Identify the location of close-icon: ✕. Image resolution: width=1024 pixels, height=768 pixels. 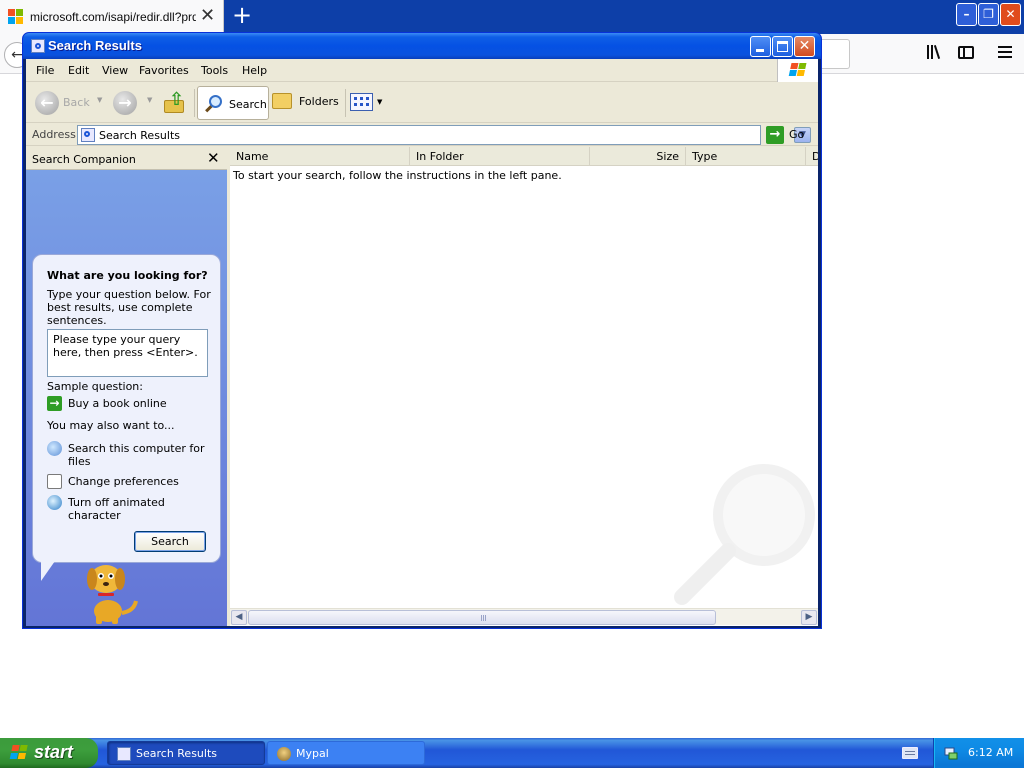
(804, 46).